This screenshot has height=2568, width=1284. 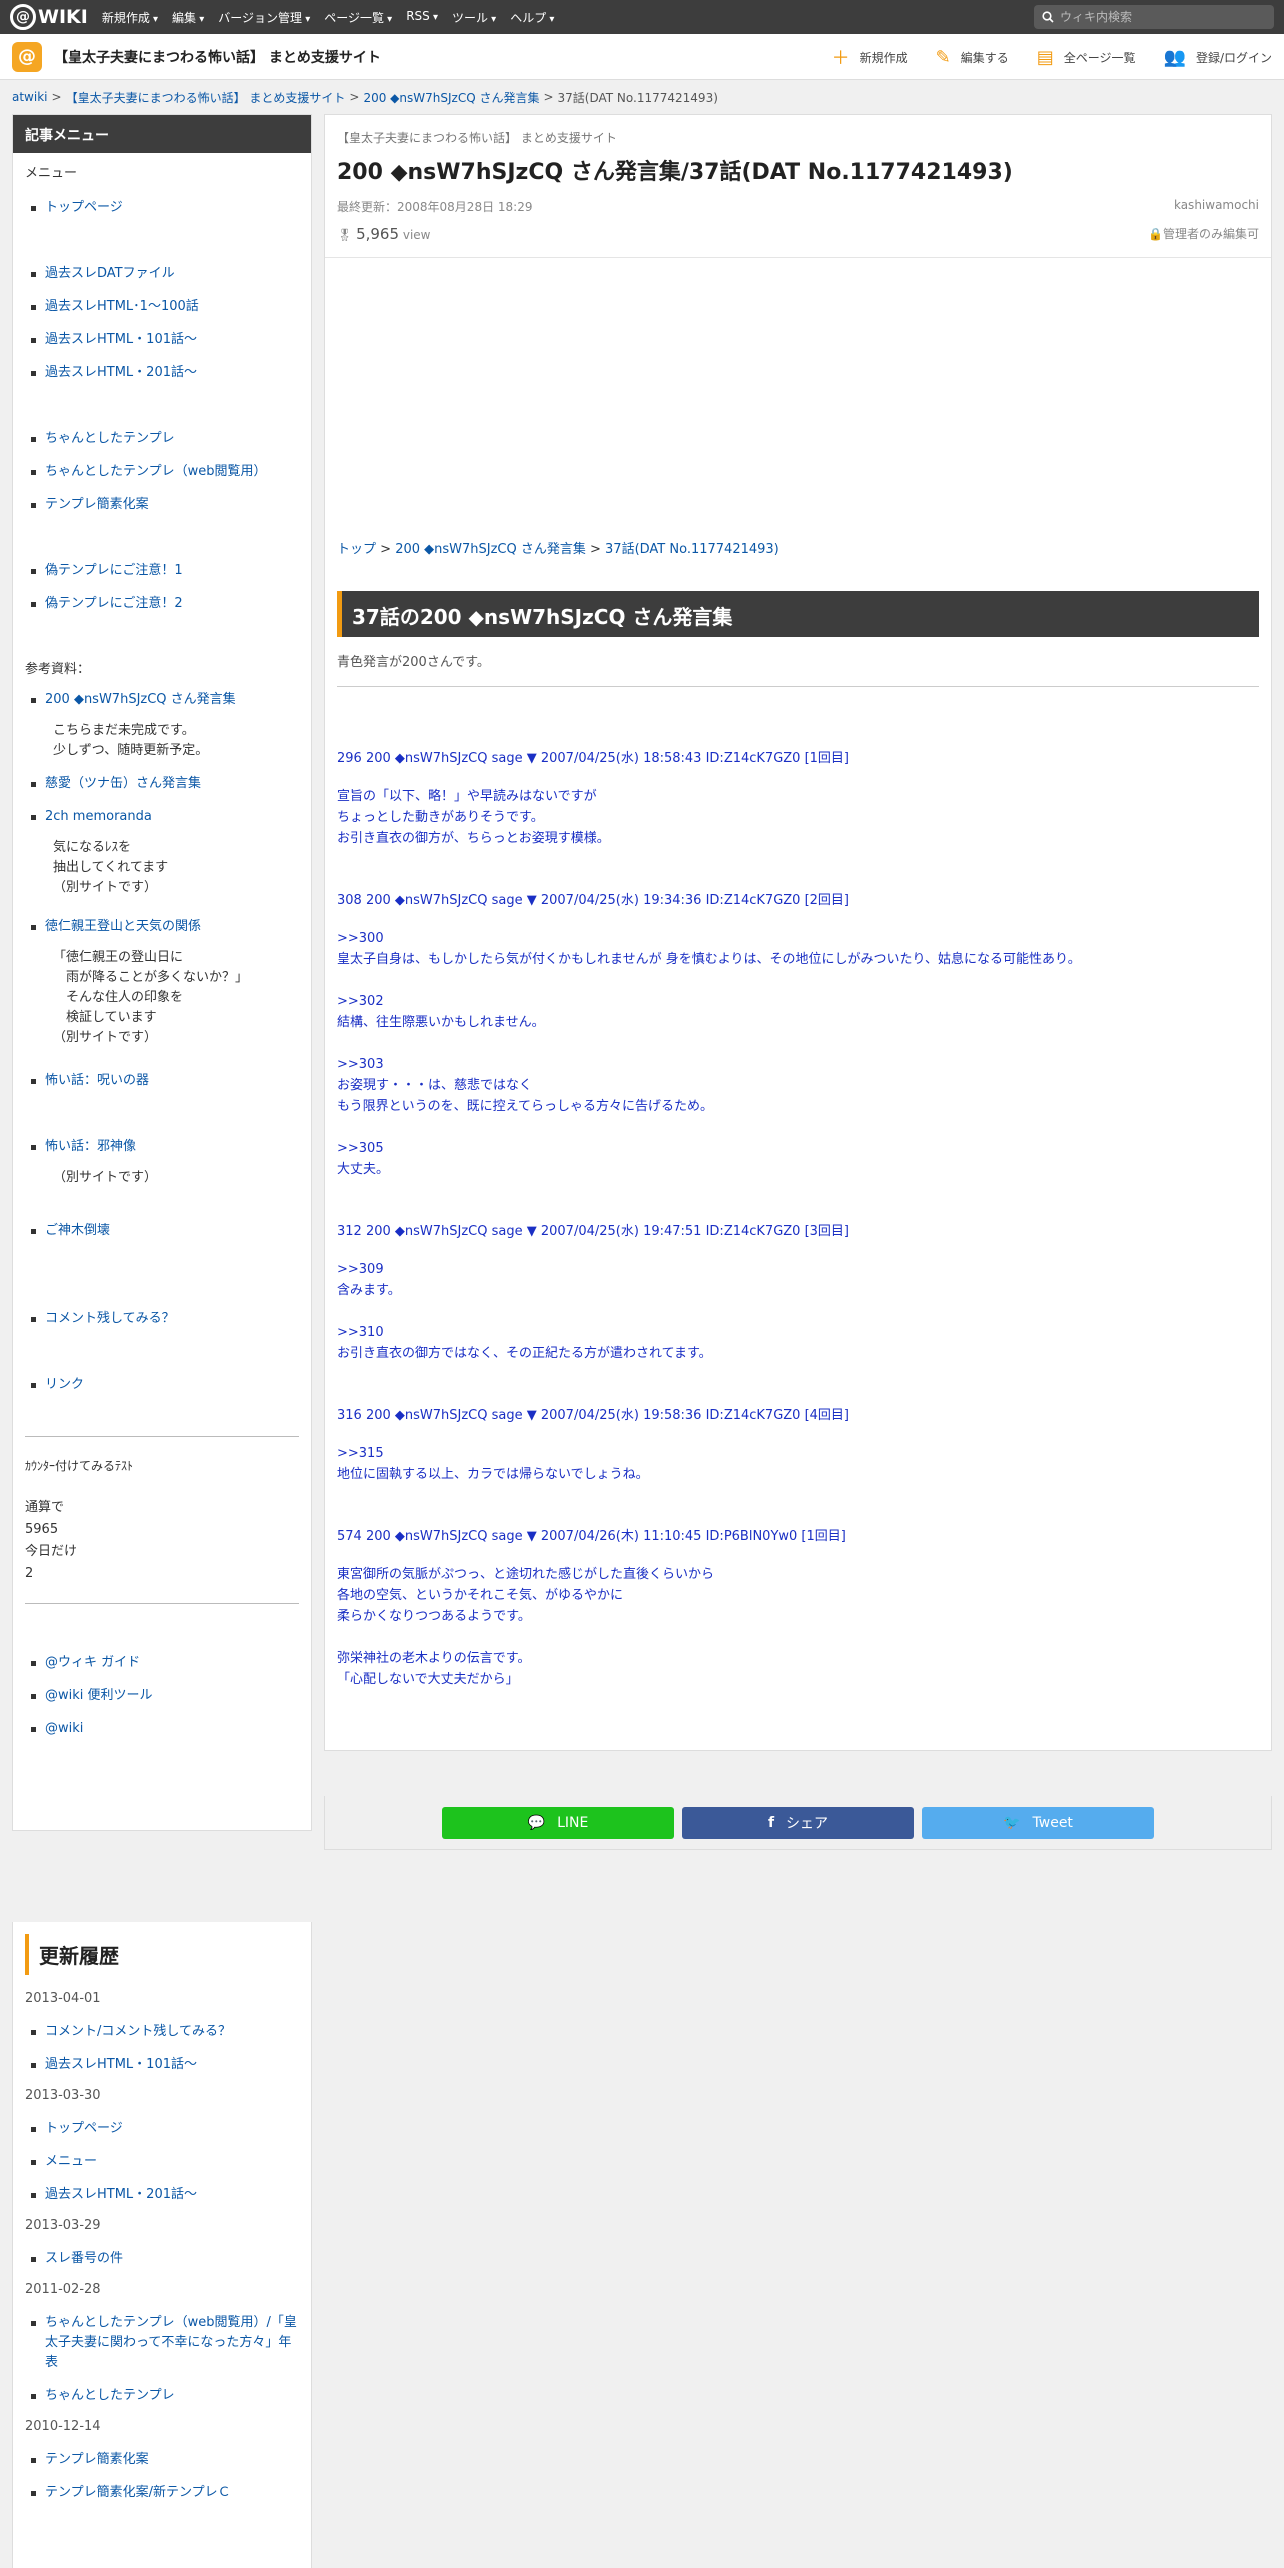 I want to click on post-line: もう限界というのを、既に控えてらっしゃる方々に告げるため。, so click(x=525, y=1106).